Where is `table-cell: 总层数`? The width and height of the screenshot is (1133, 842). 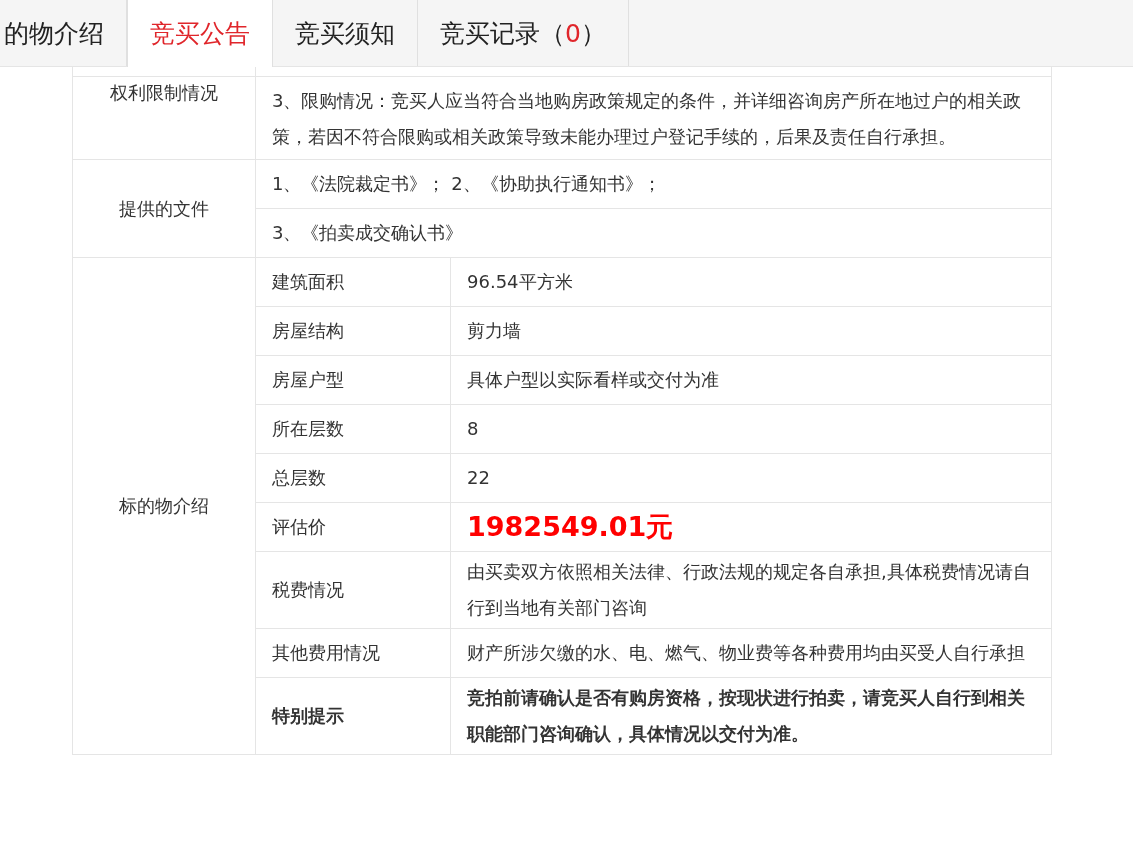
table-cell: 总层数 is located at coordinates (299, 478).